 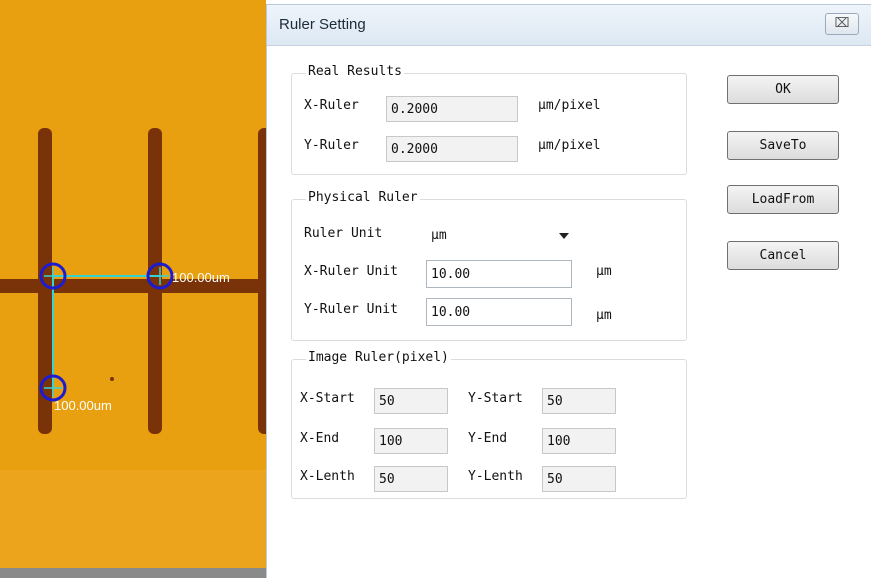 I want to click on close-button: ⌧, so click(x=842, y=24).